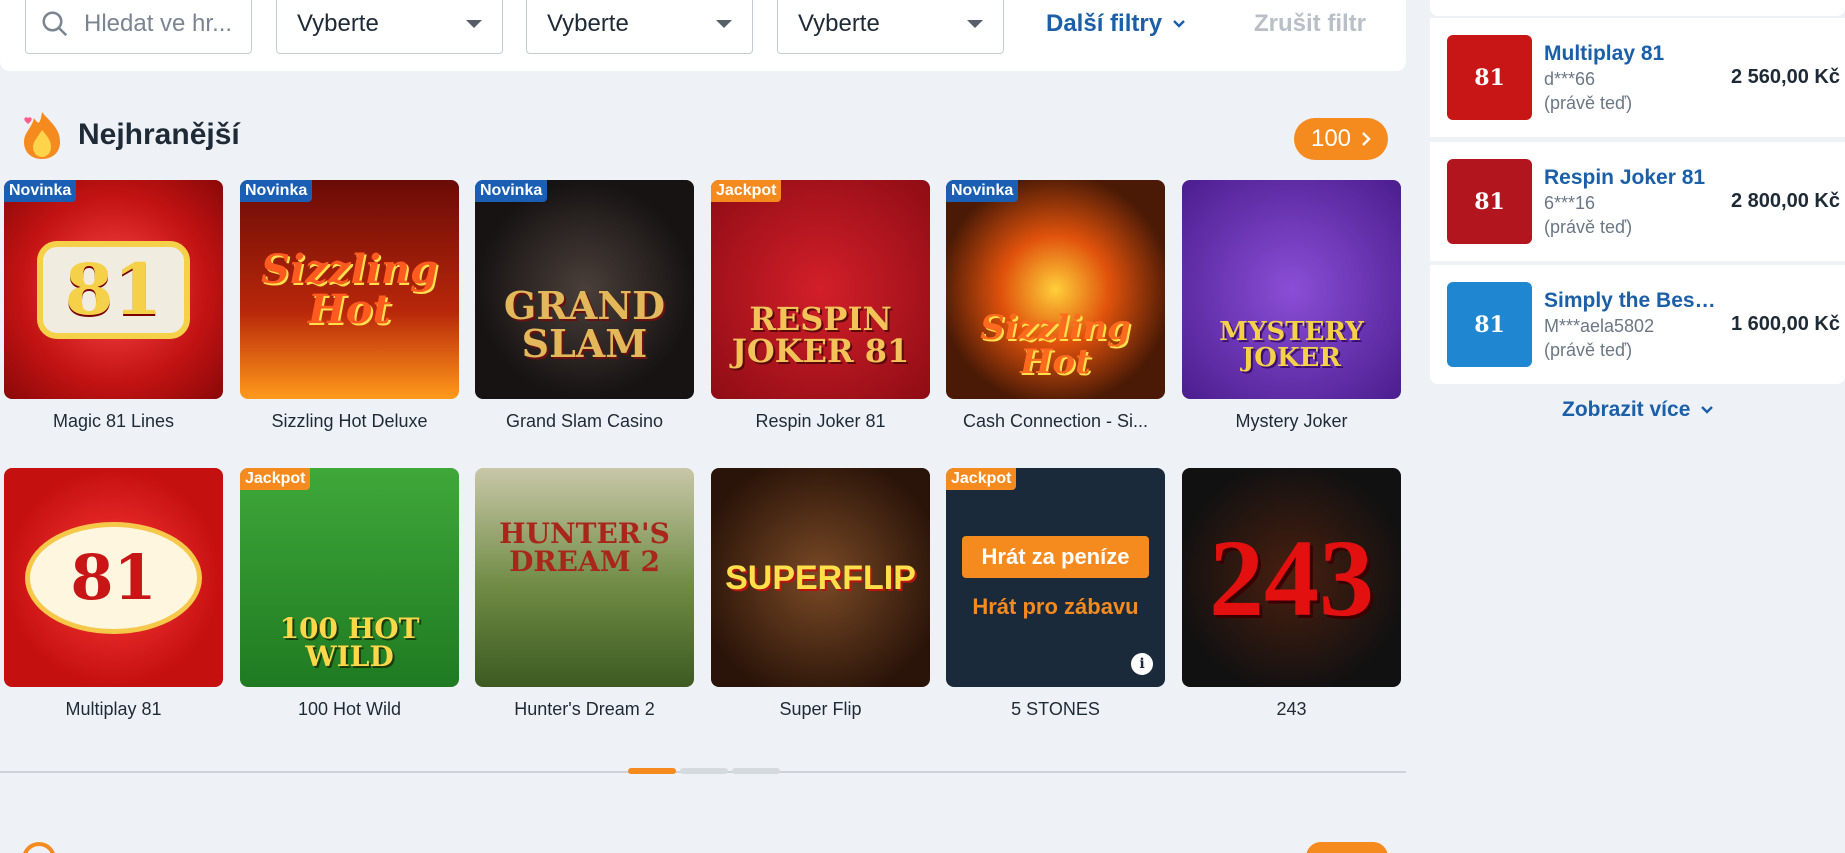  What do you see at coordinates (1055, 709) in the screenshot?
I see `game-name: 5 STONES` at bounding box center [1055, 709].